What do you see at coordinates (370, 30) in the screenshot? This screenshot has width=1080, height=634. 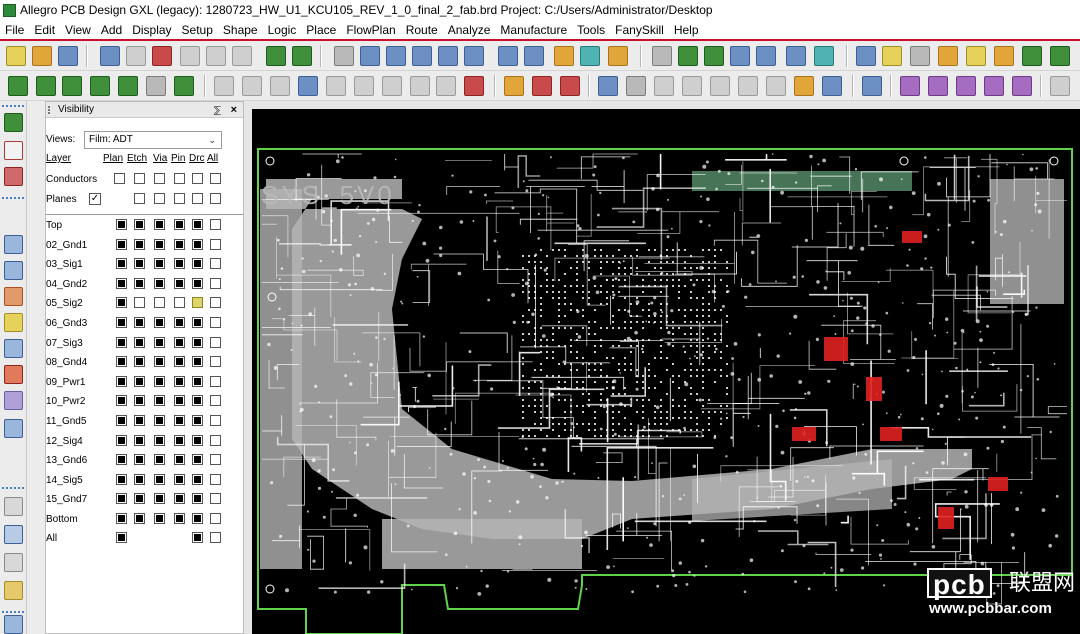 I see `menu-flowplan: FlowPlan` at bounding box center [370, 30].